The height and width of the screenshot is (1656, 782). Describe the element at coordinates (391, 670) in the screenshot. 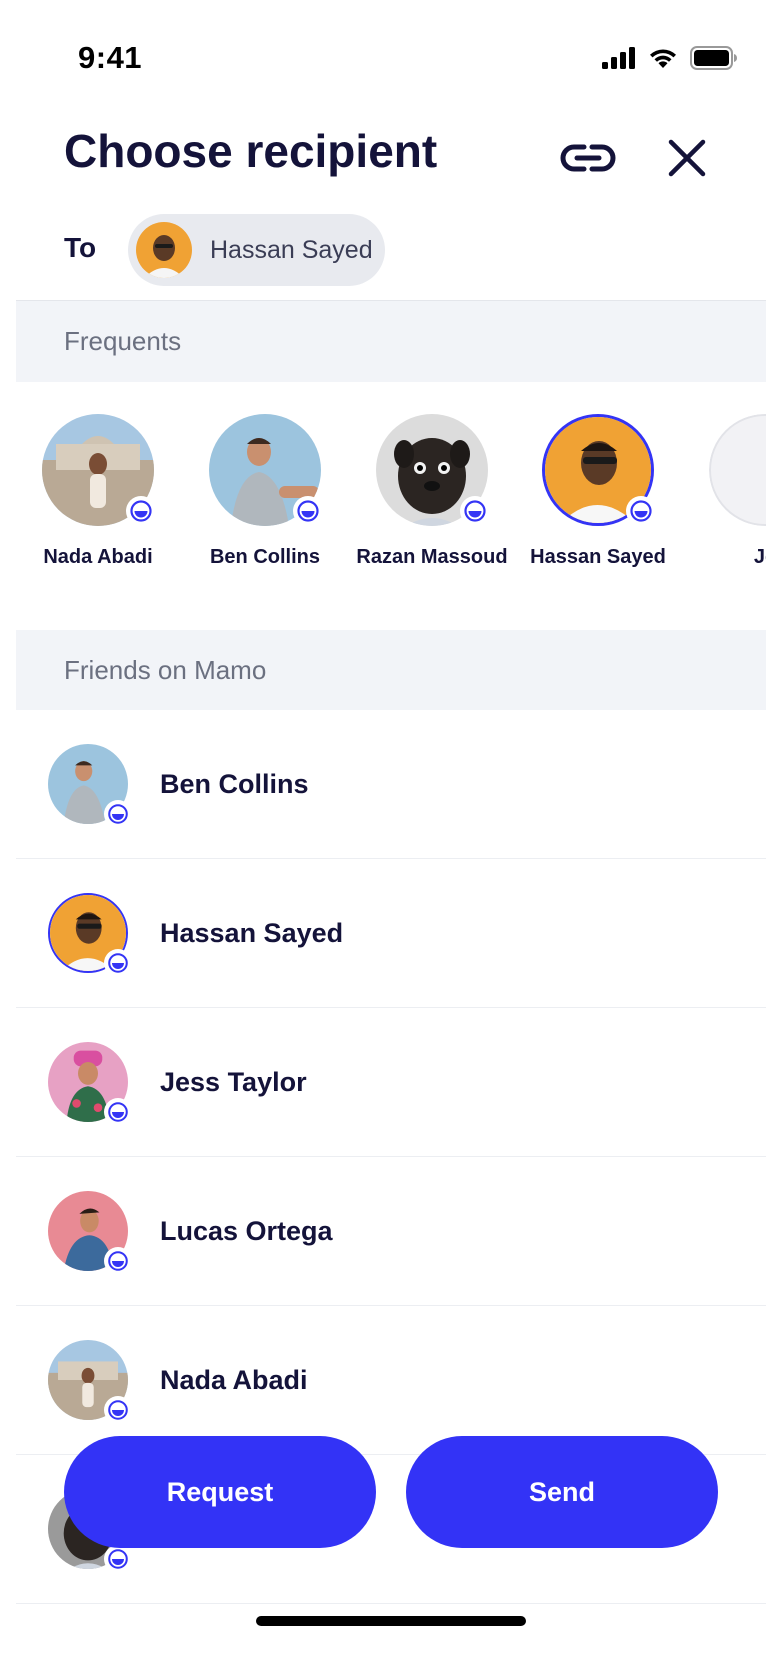

I see `friends-section-header: Friends on Mamo` at that location.